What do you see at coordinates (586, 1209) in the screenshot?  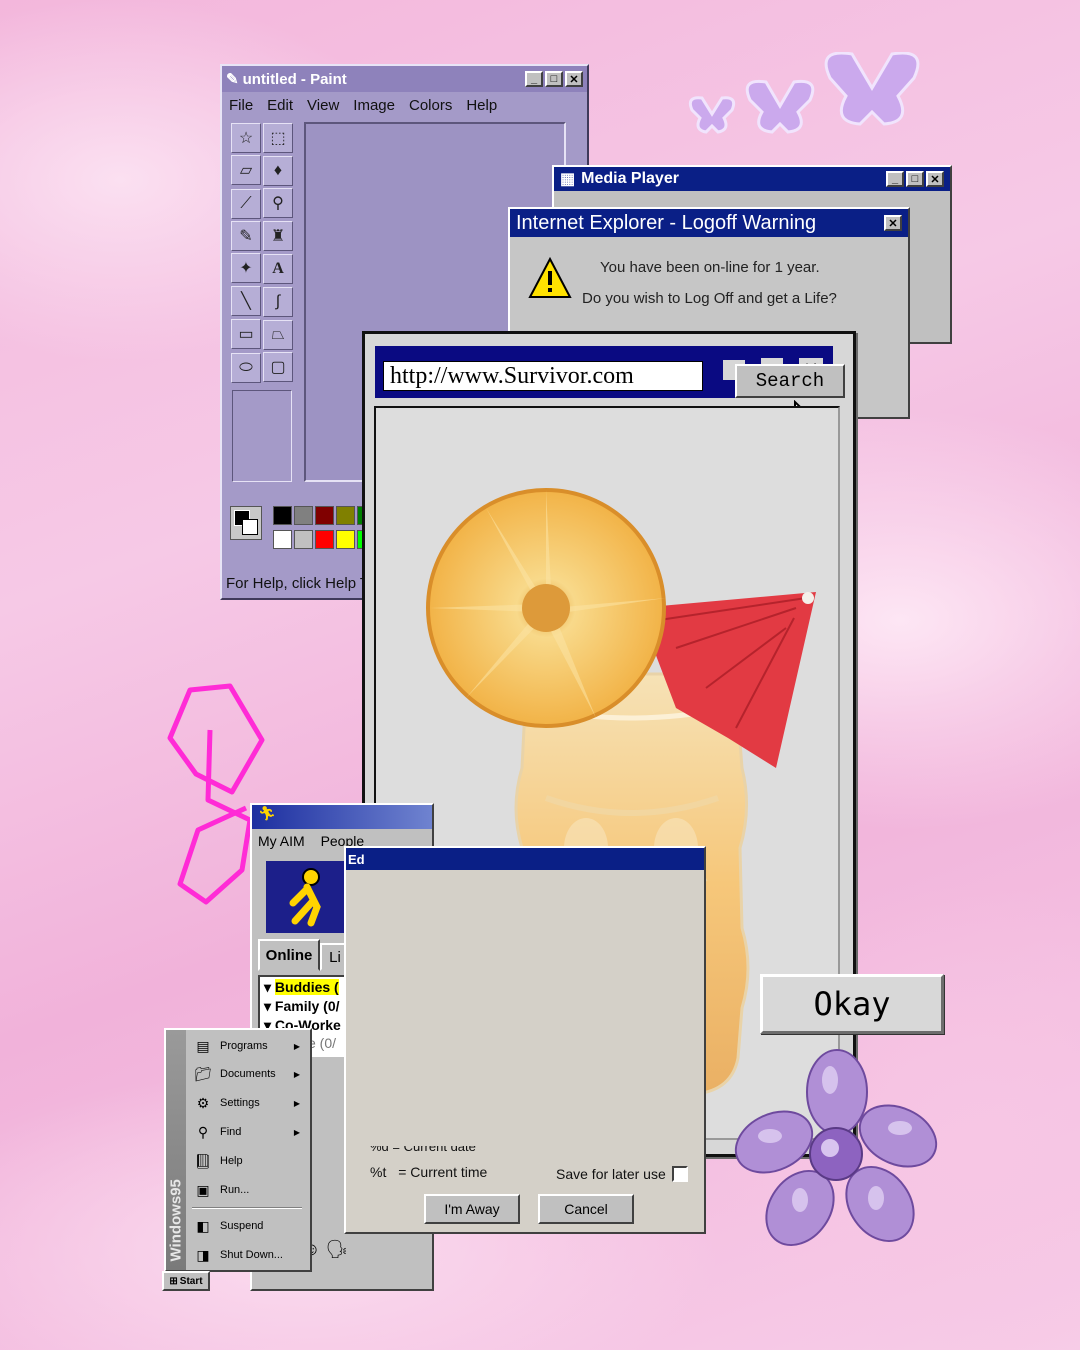 I see `cancel-button: Cancel` at bounding box center [586, 1209].